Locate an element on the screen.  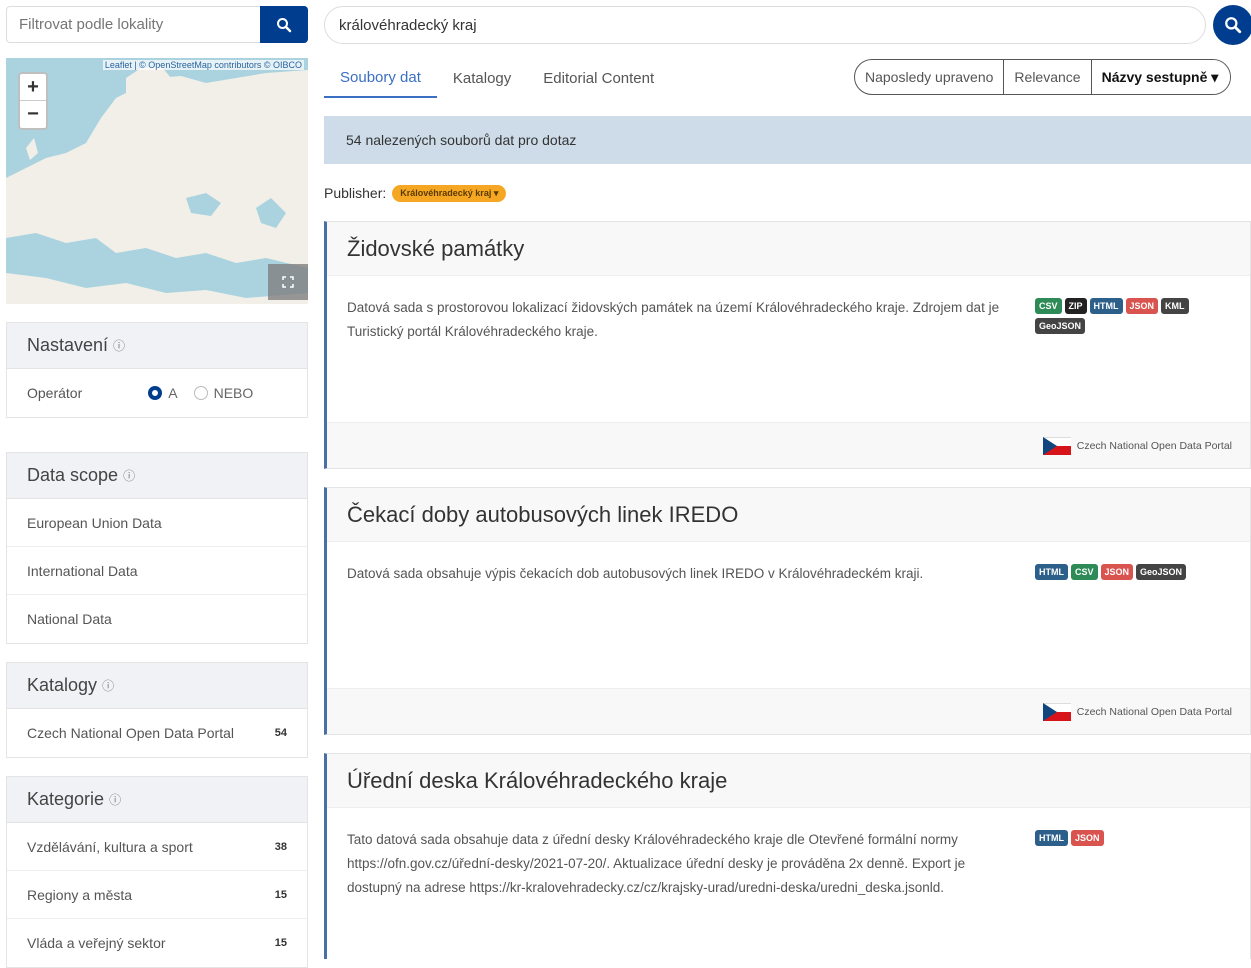
category-item: Vláda a veřejný sektor 15 is located at coordinates (157, 943).